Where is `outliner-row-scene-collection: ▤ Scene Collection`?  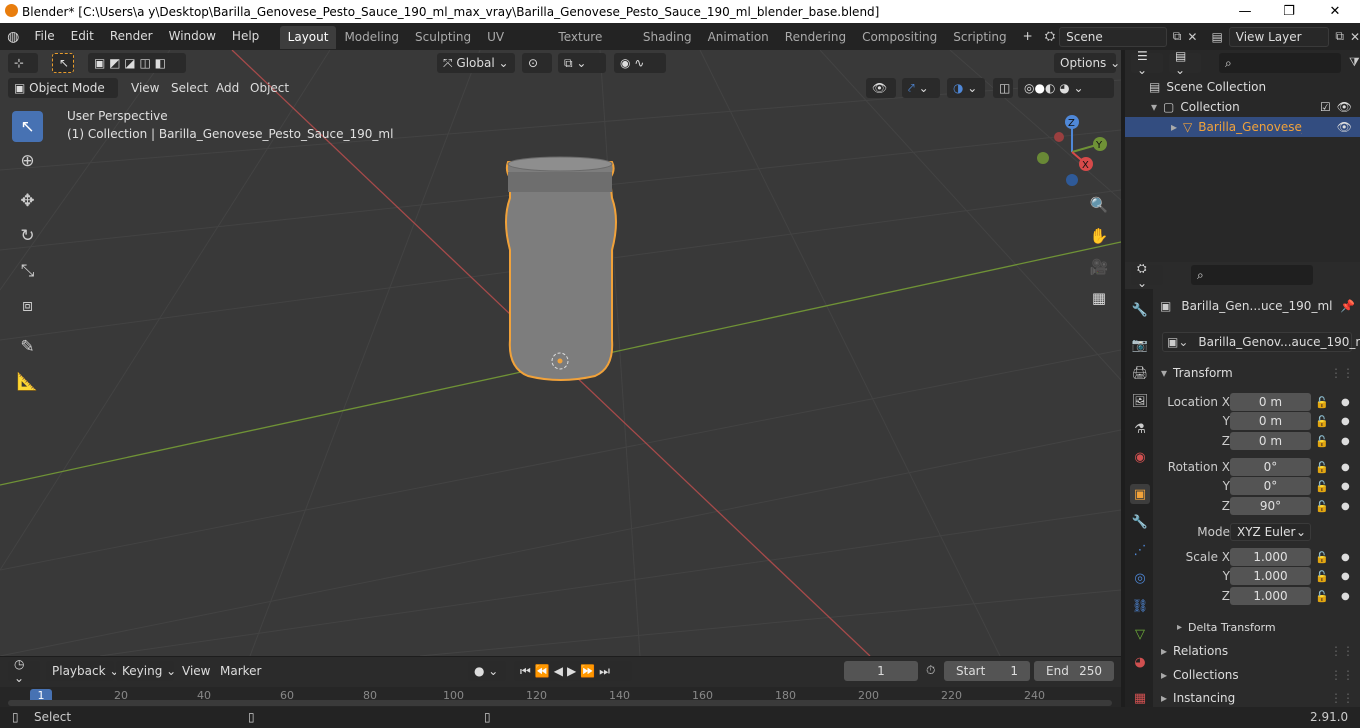
outliner-row-scene-collection: ▤ Scene Collection is located at coordinates (1242, 87).